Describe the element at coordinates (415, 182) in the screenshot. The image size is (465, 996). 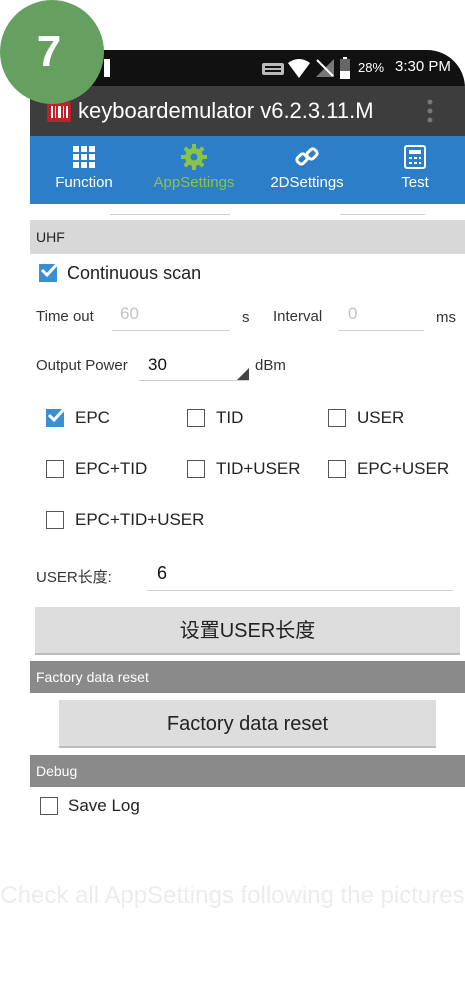
I see `tab-label: Test` at that location.